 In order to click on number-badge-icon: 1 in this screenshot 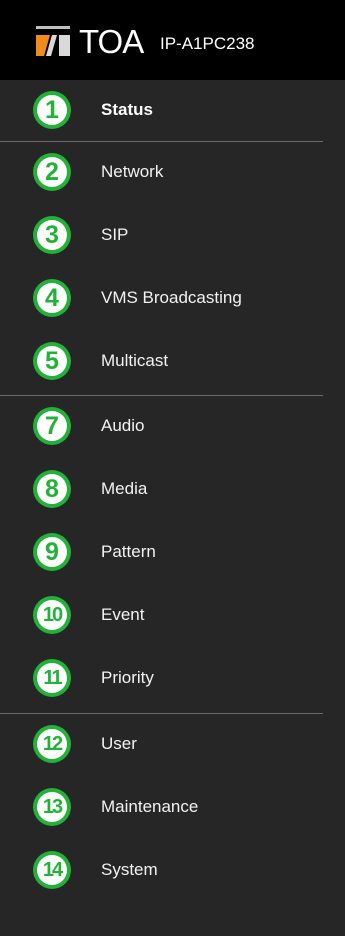, I will do `click(52, 110)`.